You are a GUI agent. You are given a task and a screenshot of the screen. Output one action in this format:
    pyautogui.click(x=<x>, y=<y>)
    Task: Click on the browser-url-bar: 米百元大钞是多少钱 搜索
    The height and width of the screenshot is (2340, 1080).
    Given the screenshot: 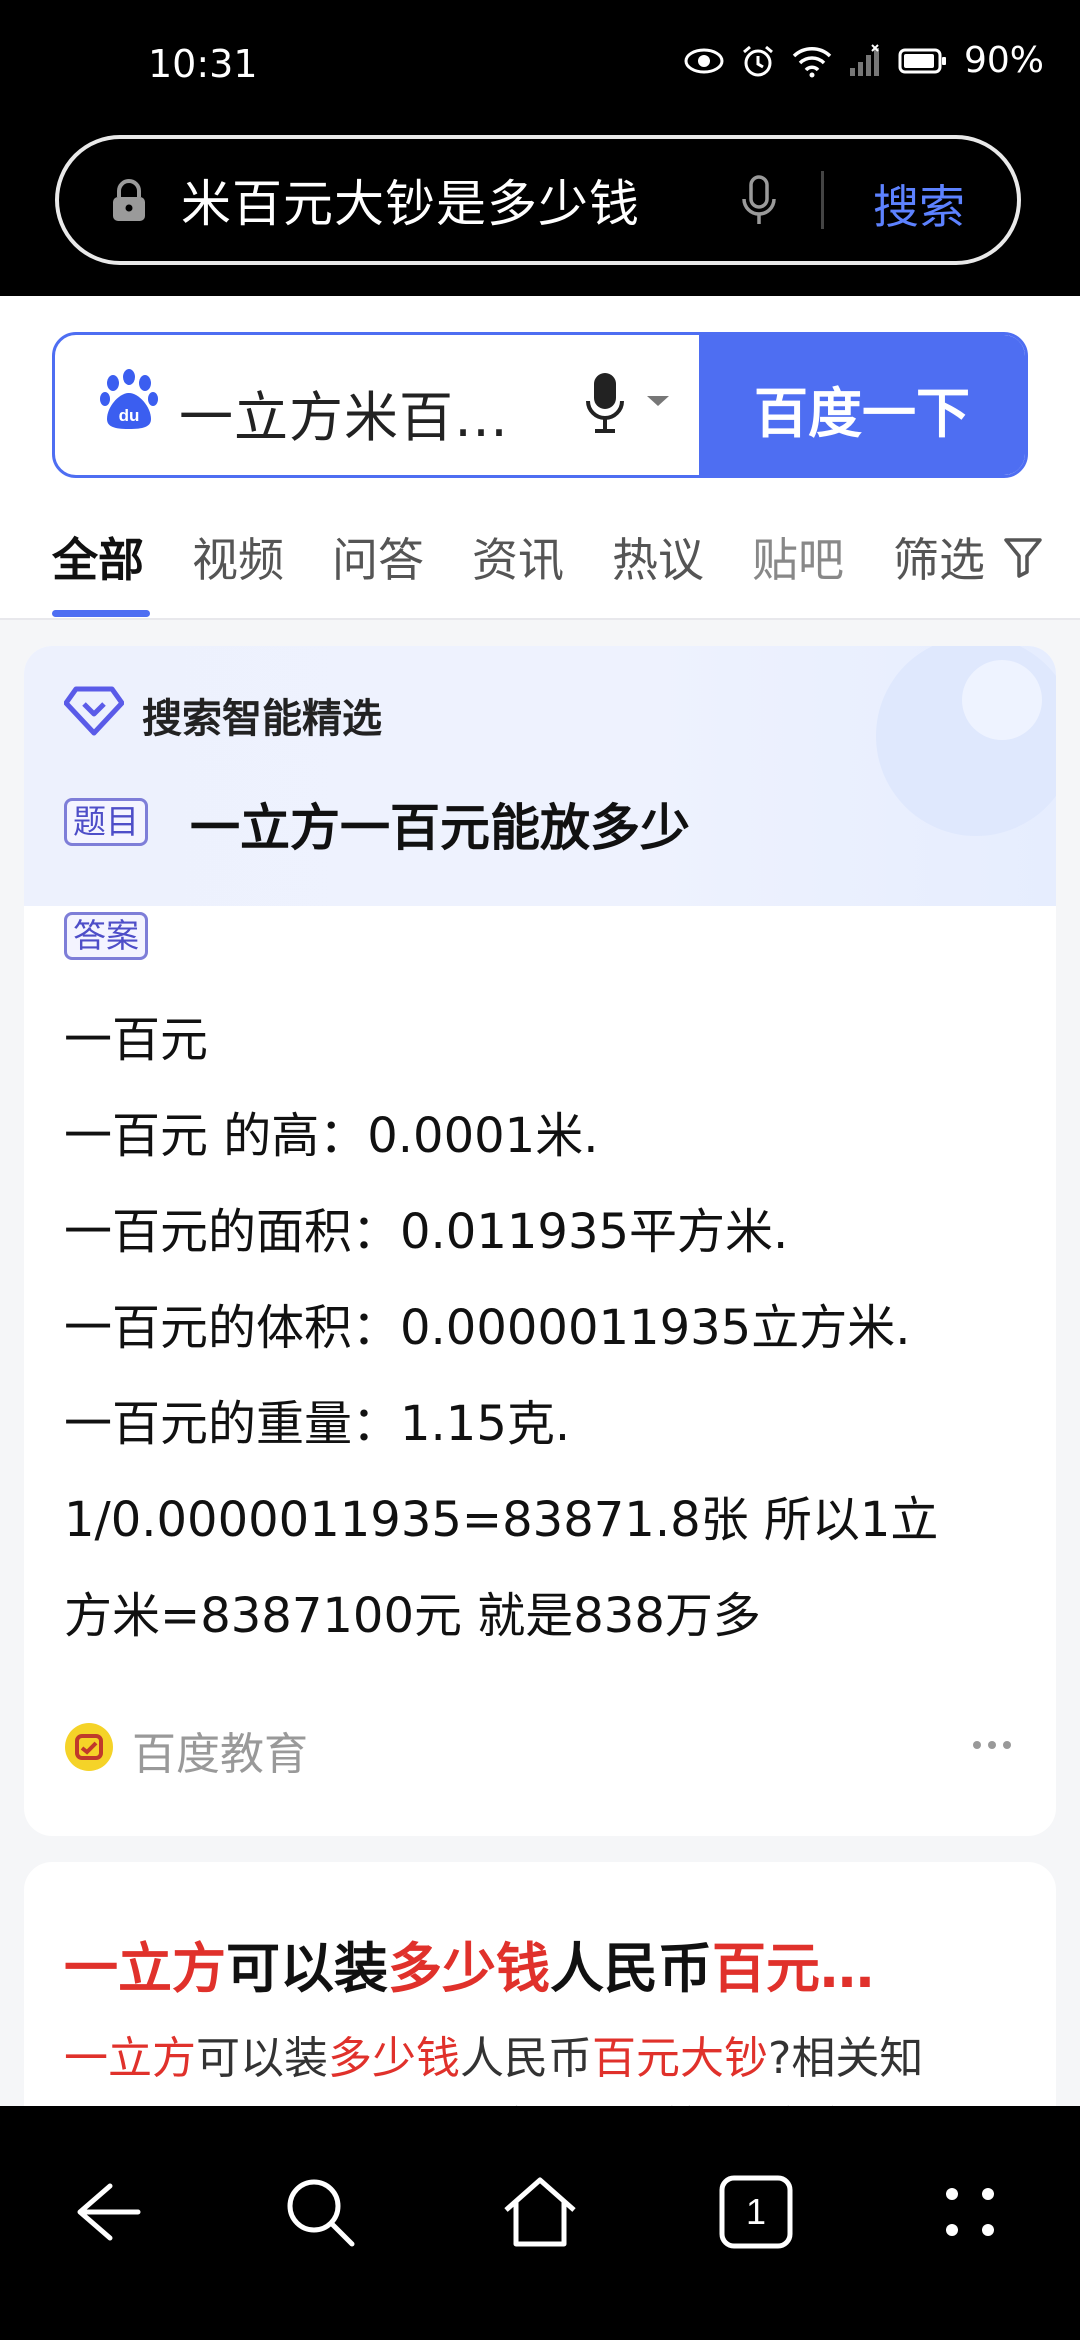 What is the action you would take?
    pyautogui.click(x=538, y=200)
    